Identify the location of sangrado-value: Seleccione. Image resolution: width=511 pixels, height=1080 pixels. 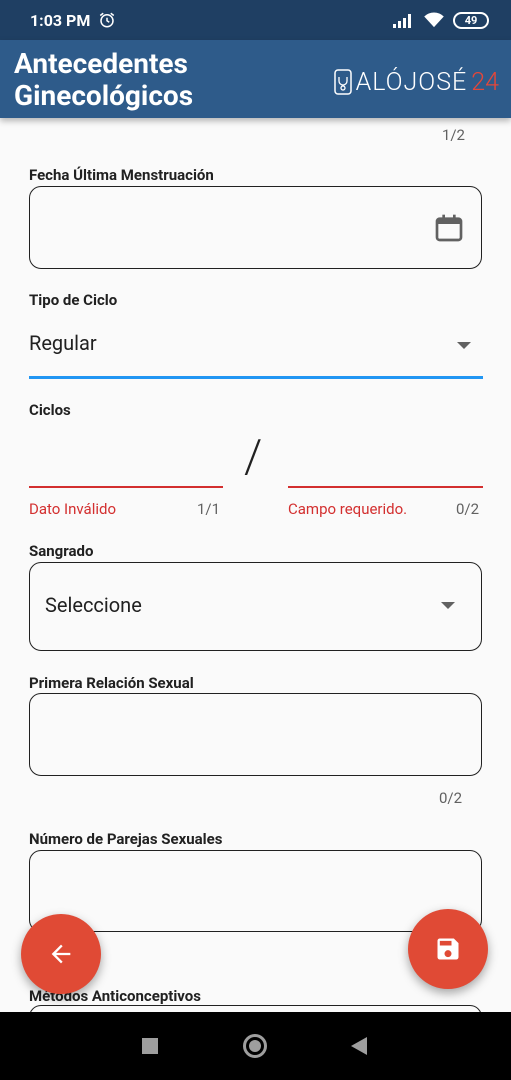
(93, 605).